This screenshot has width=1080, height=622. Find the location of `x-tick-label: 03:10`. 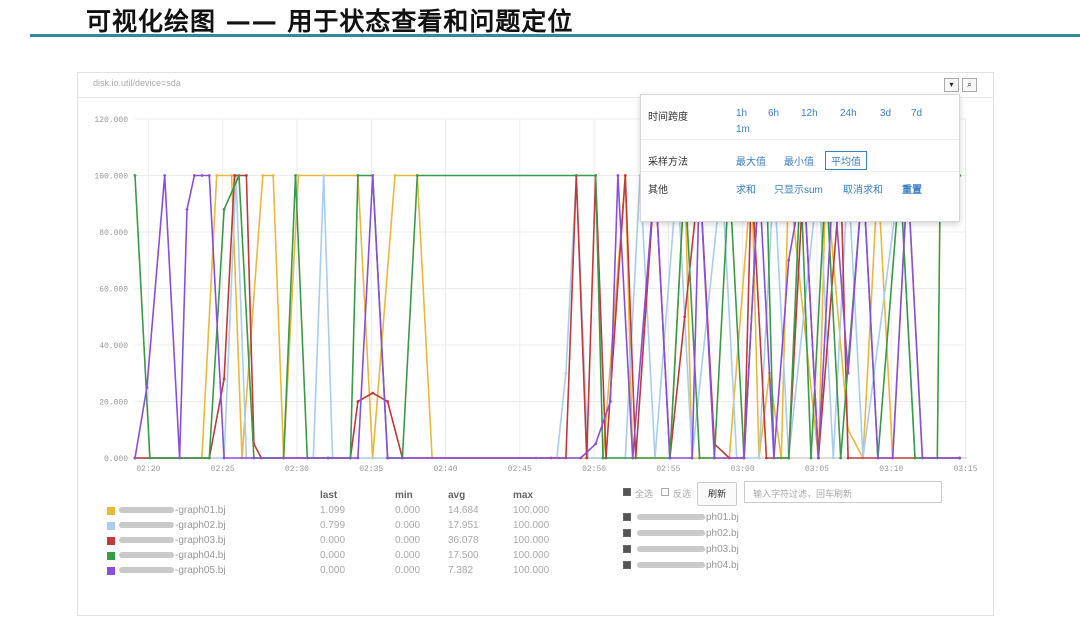

x-tick-label: 03:10 is located at coordinates (891, 469).